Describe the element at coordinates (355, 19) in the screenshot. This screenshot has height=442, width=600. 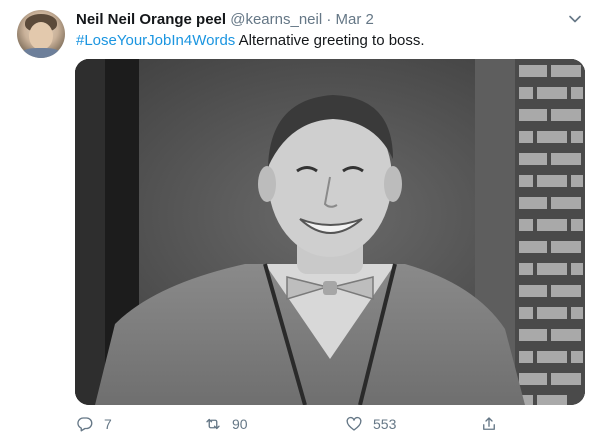
I see `tweet-date: Mar 2` at that location.